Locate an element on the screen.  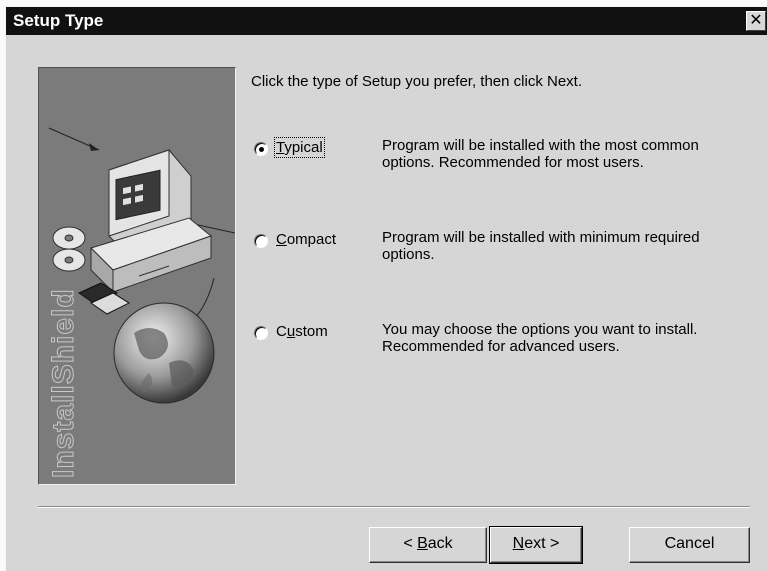
brand-text: InstallShield is located at coordinates (63, 383).